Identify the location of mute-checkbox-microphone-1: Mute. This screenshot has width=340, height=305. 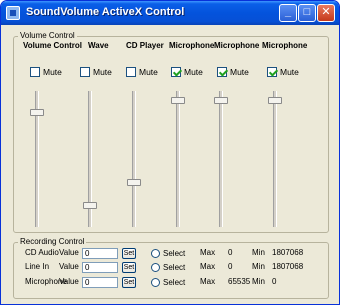
(187, 72).